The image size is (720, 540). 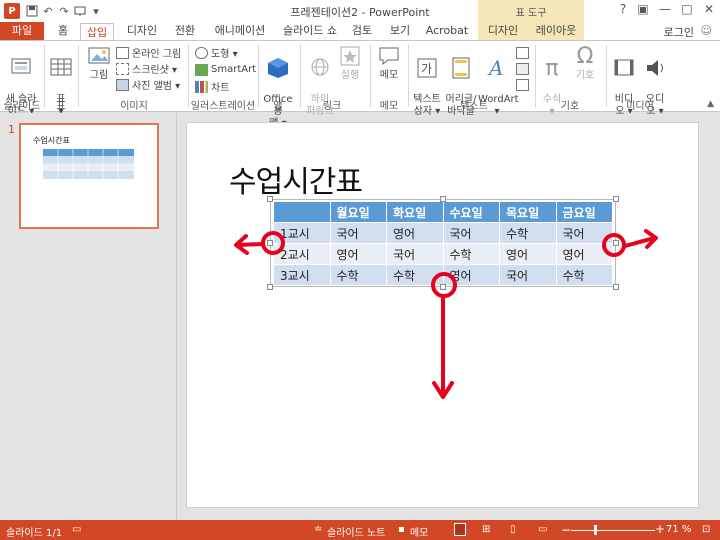 What do you see at coordinates (296, 179) in the screenshot?
I see `slide-title: 수업시간표` at bounding box center [296, 179].